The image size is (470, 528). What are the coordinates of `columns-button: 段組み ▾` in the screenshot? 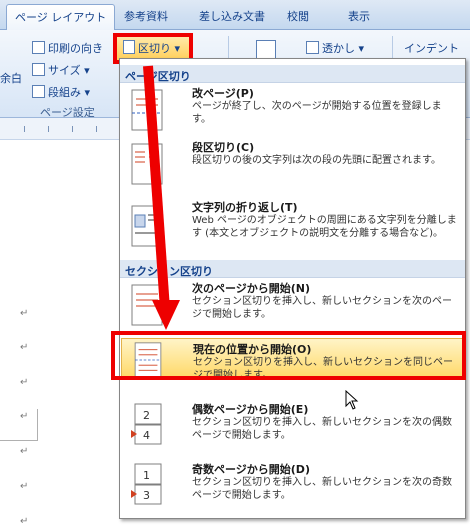 It's located at (61, 92).